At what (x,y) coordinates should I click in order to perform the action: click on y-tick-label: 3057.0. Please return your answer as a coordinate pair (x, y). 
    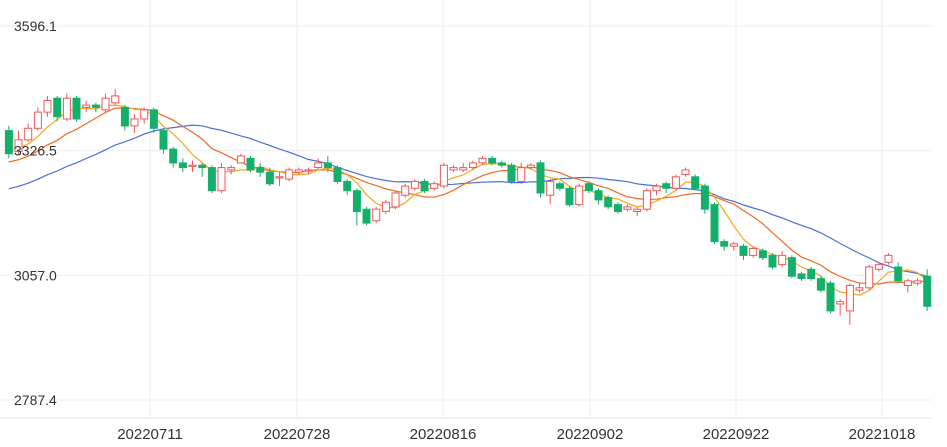
    Looking at the image, I should click on (35, 275).